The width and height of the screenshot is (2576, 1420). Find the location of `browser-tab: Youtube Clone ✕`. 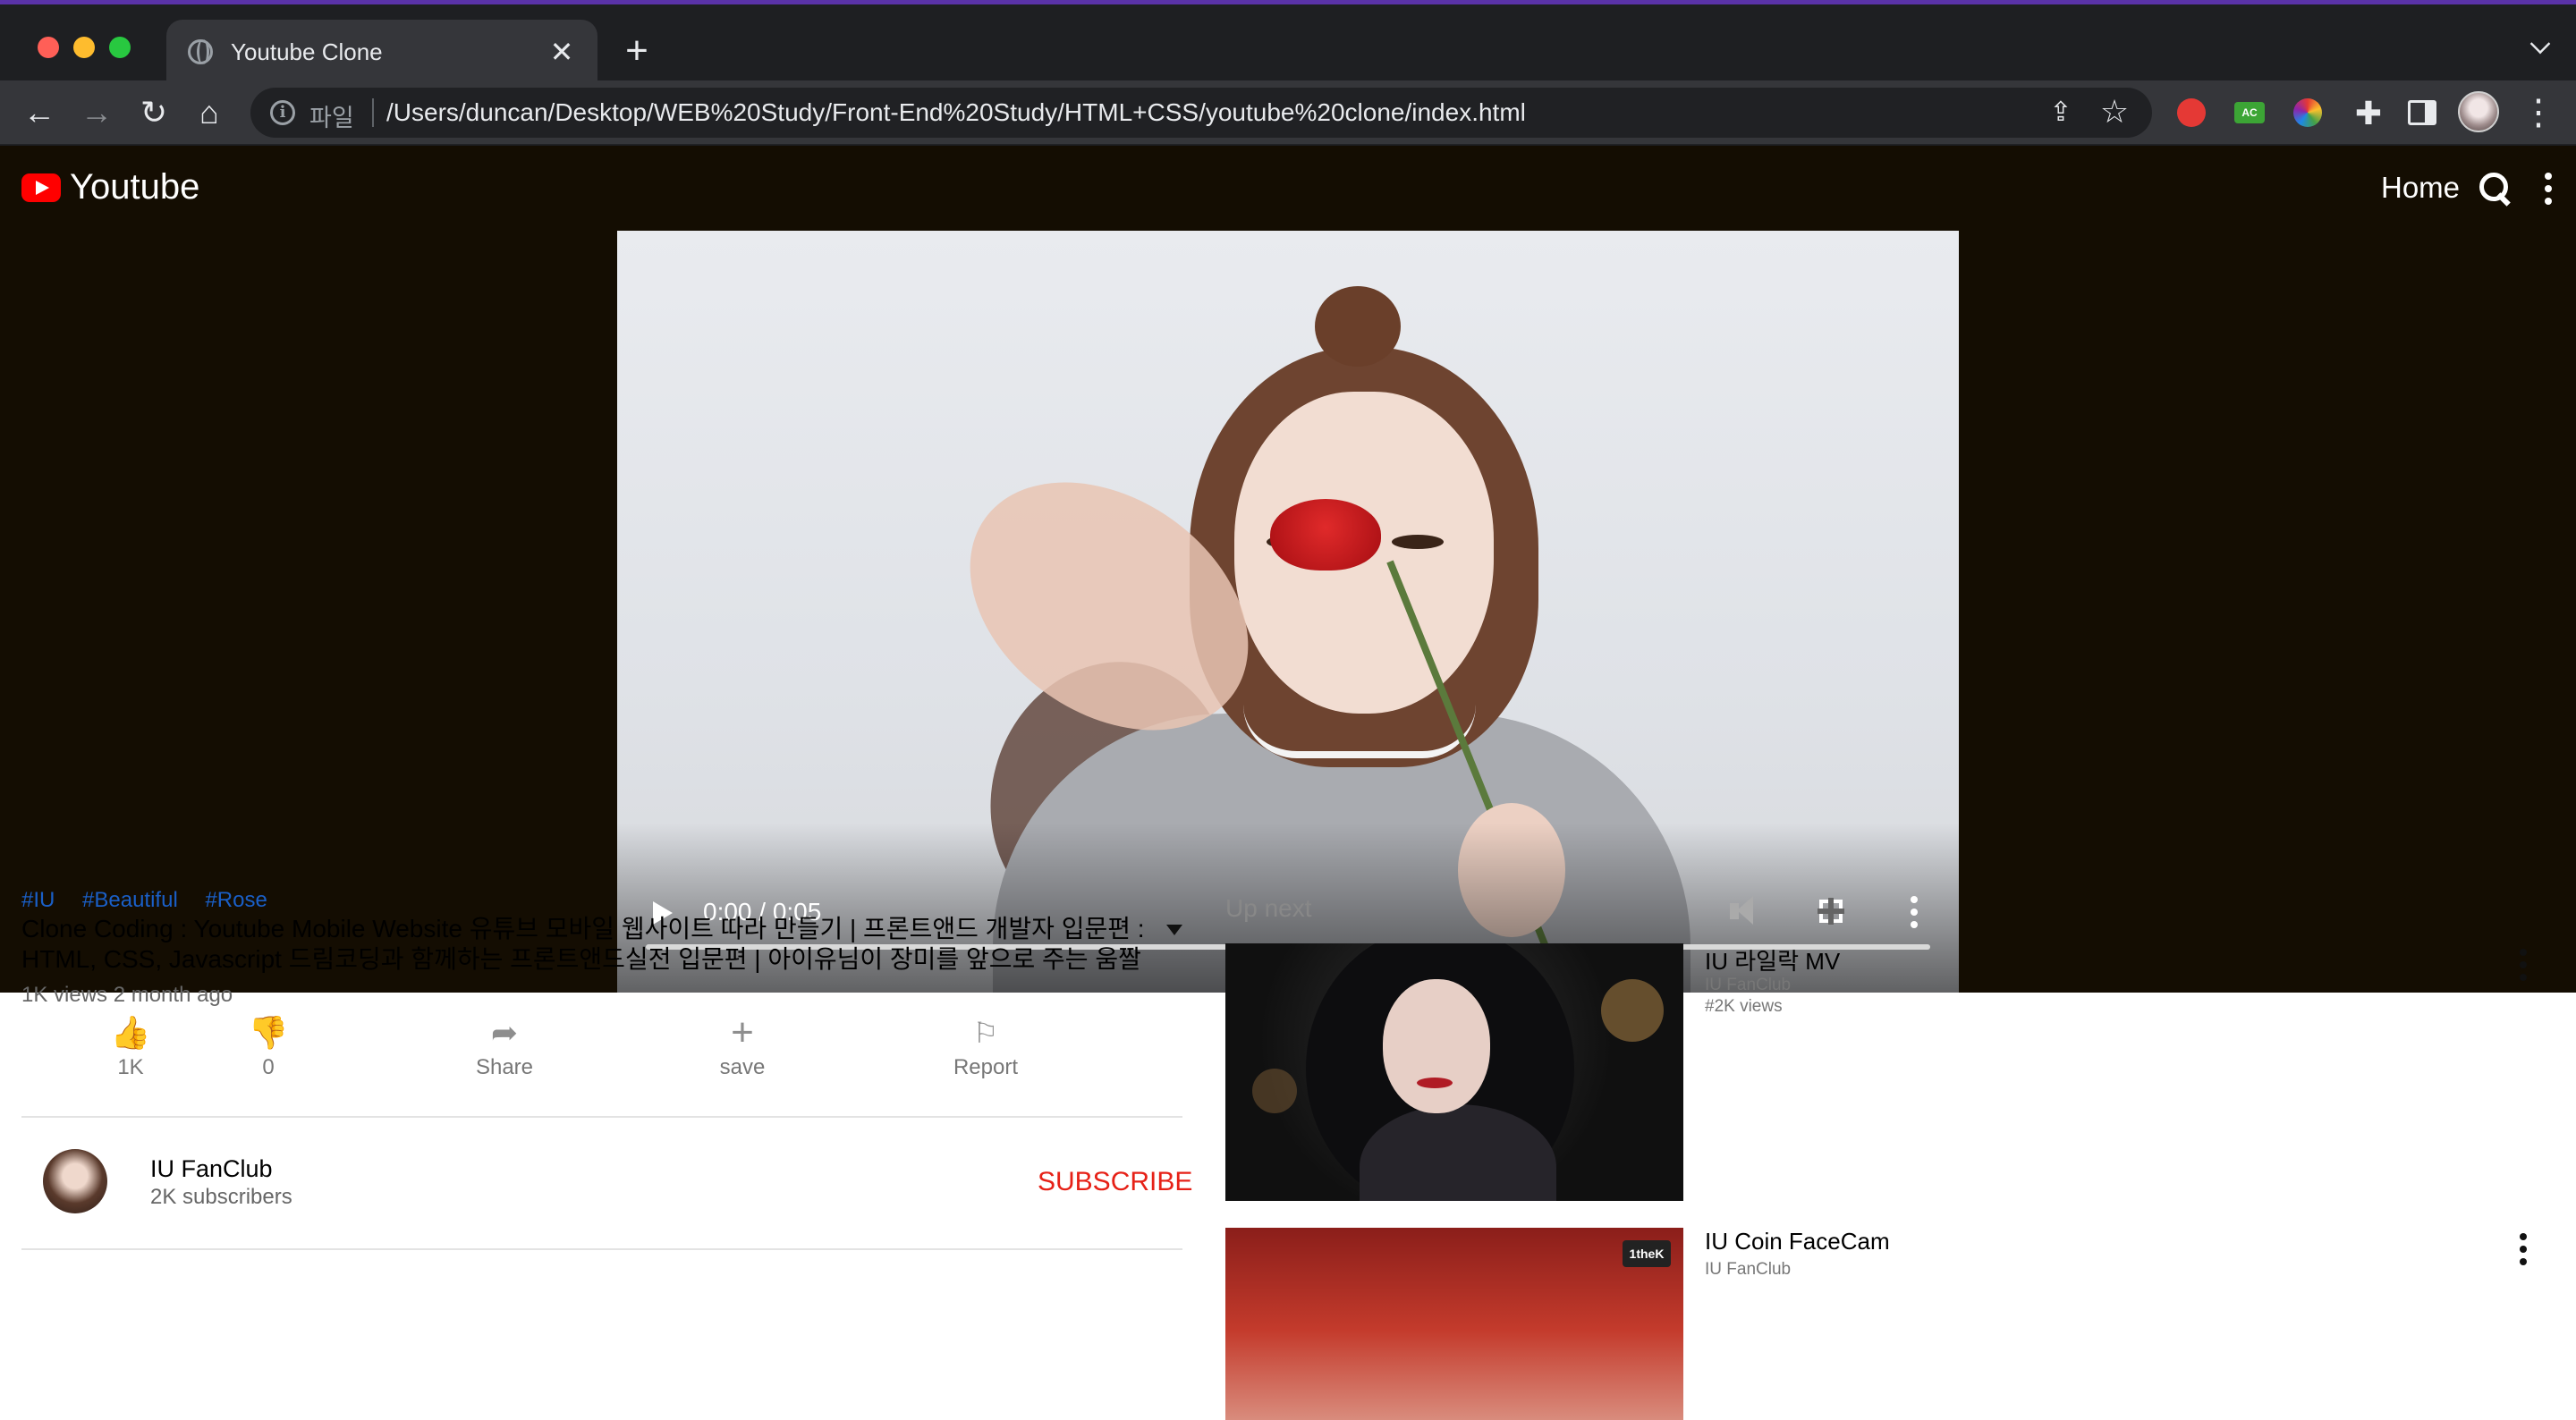

browser-tab: Youtube Clone ✕ is located at coordinates (381, 53).